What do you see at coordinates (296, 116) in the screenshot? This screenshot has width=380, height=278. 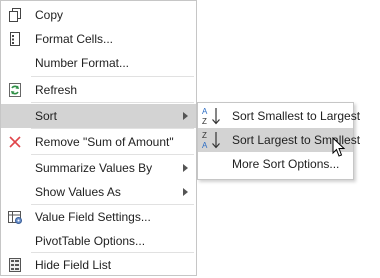 I see `submenu-item-label: Sort Smallest to Largest` at bounding box center [296, 116].